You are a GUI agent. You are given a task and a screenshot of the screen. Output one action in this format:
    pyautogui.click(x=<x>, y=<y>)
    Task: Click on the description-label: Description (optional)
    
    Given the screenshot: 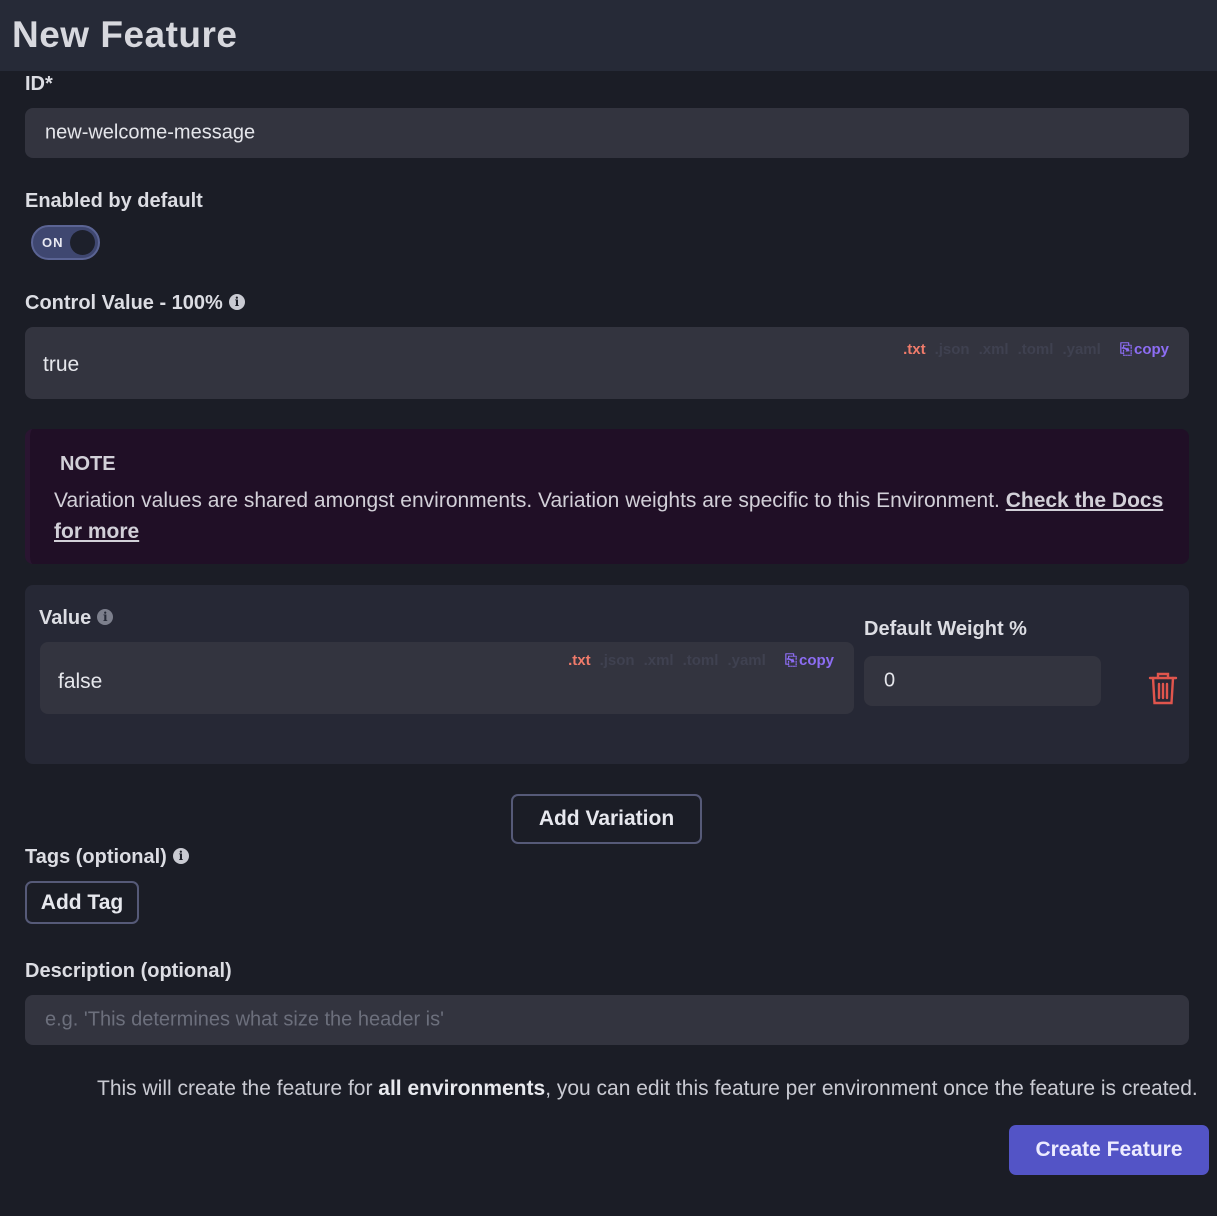 What is the action you would take?
    pyautogui.click(x=128, y=971)
    